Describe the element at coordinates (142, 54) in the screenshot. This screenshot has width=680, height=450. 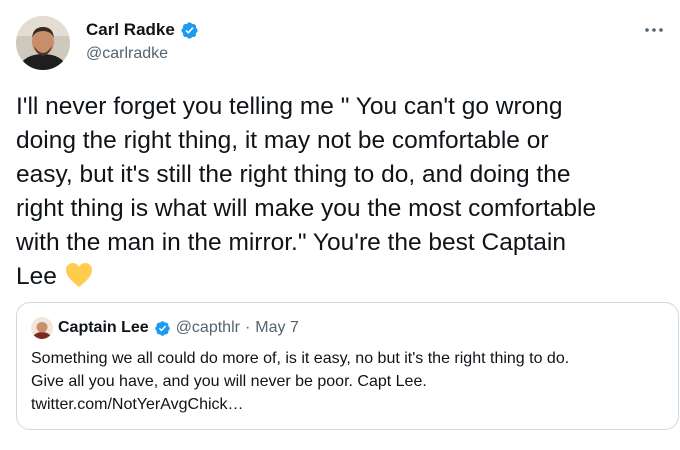
I see `author-handle: @carlradke` at that location.